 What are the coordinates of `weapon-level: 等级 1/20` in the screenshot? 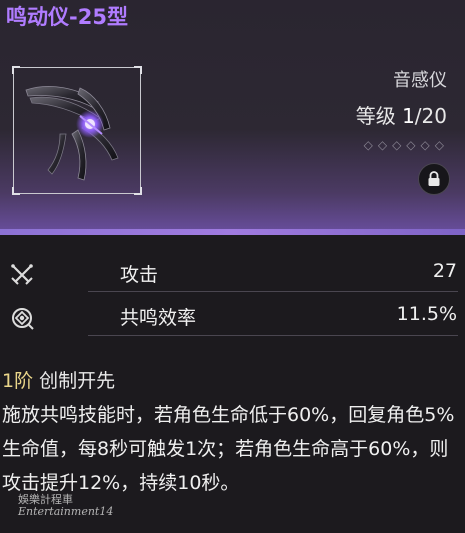 It's located at (401, 114).